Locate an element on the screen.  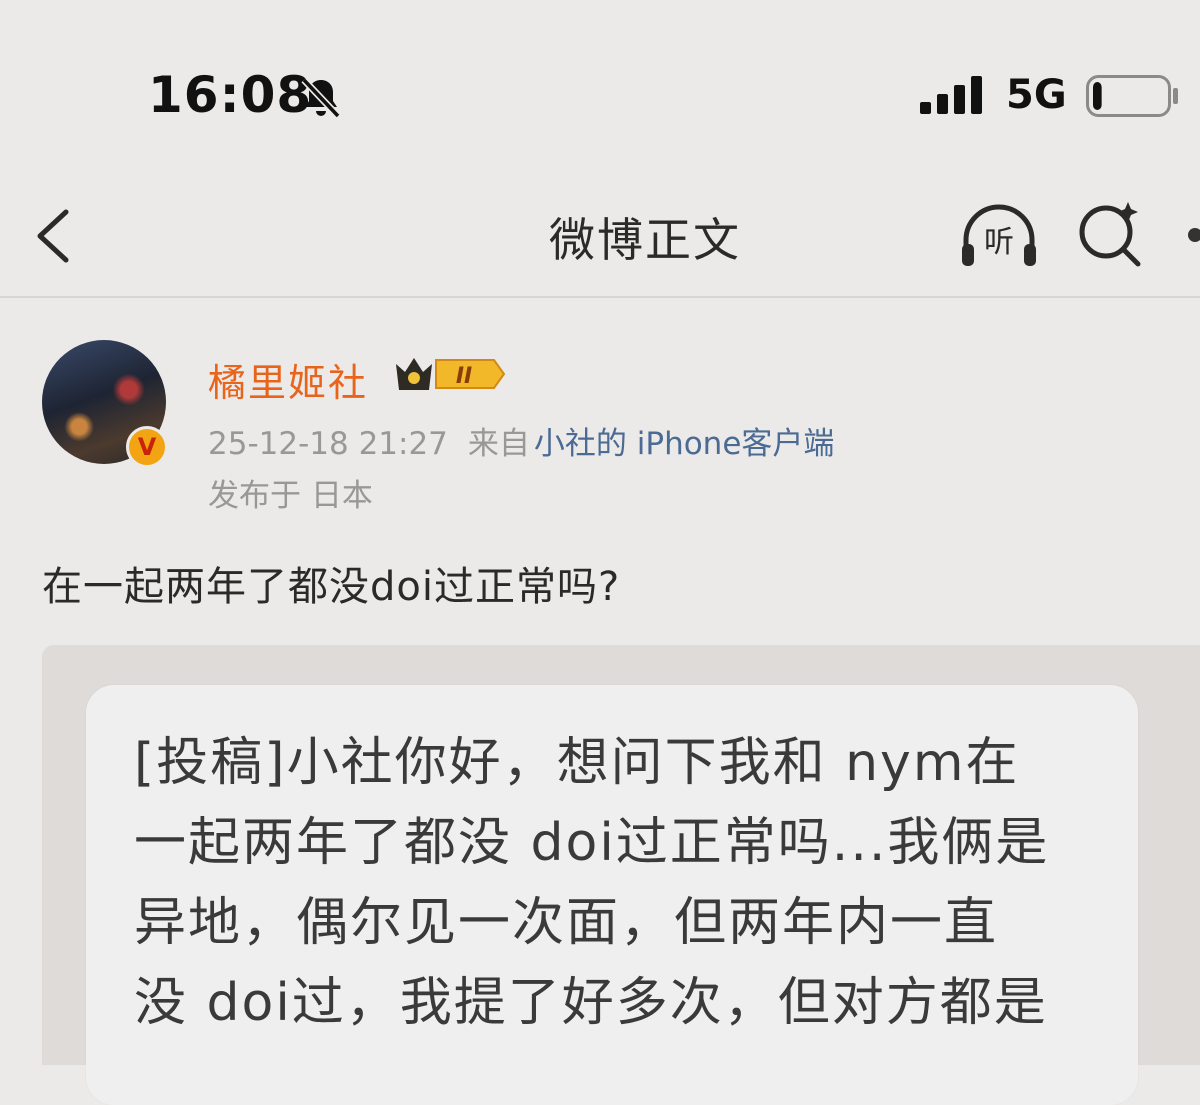
message-line: 一起两年了都没 doi过正常吗...我俩是 is located at coordinates (592, 843).